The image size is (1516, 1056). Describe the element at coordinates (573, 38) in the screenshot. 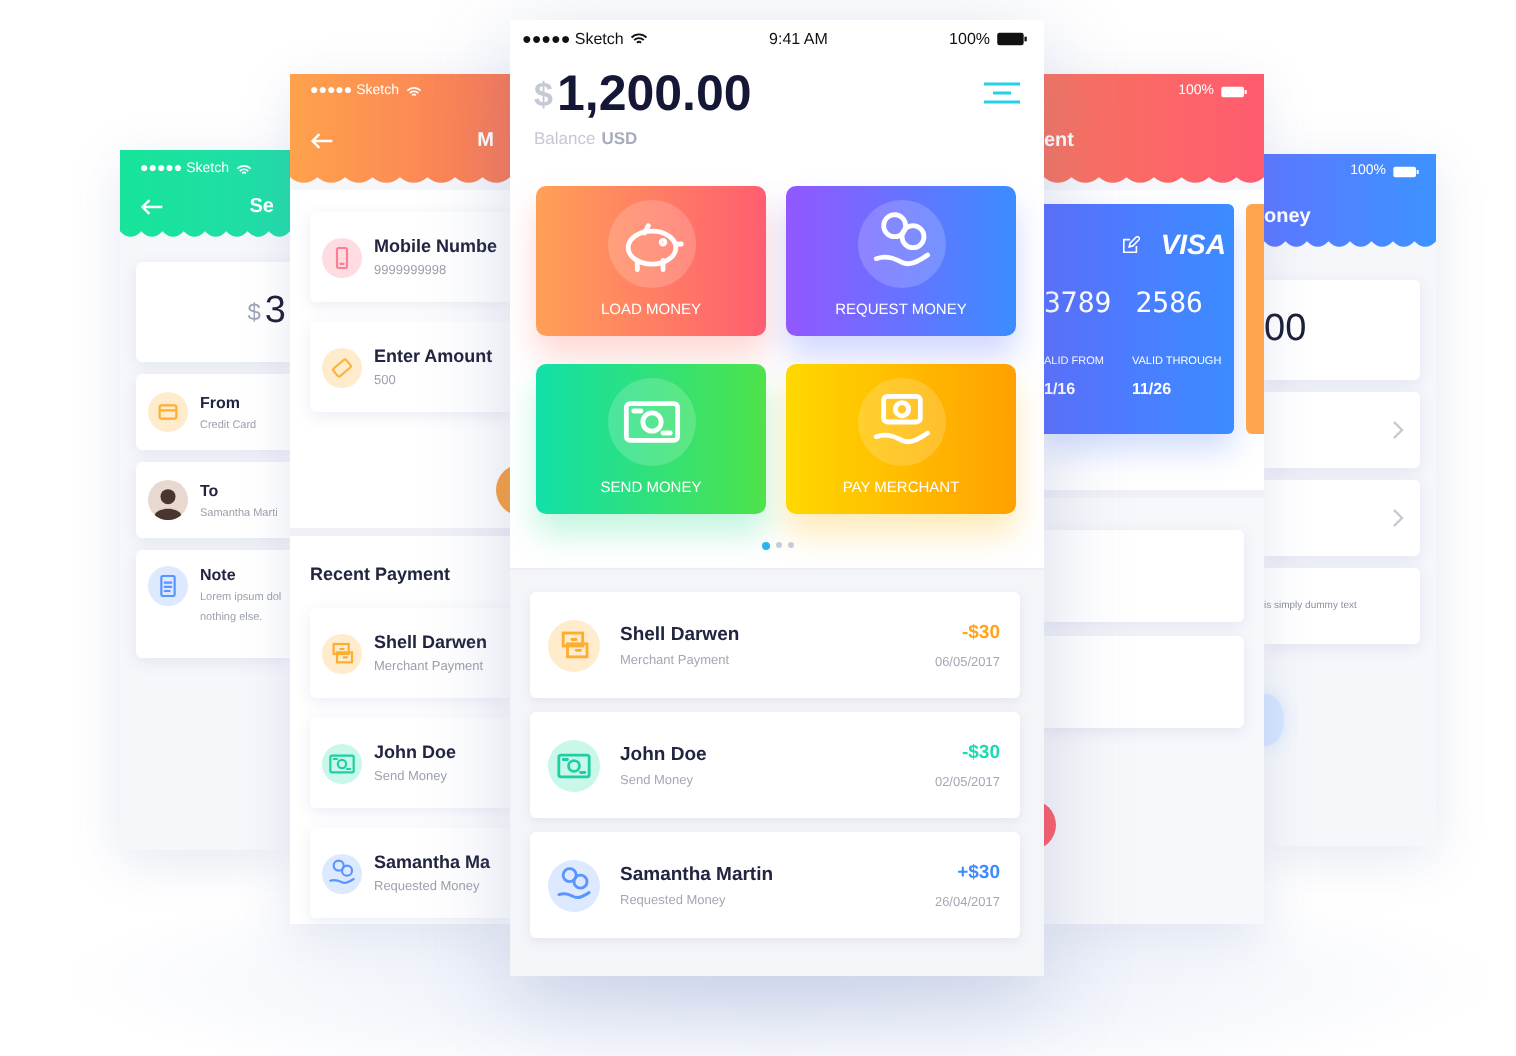

I see `carrier-label: ●●●●● Sketch` at that location.